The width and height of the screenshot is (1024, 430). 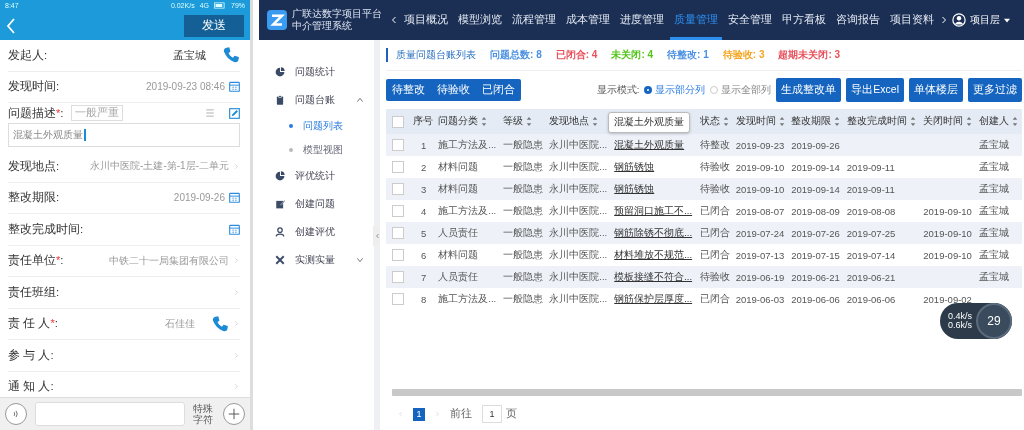 I want to click on nav-tab: 甲方看板, so click(x=804, y=20).